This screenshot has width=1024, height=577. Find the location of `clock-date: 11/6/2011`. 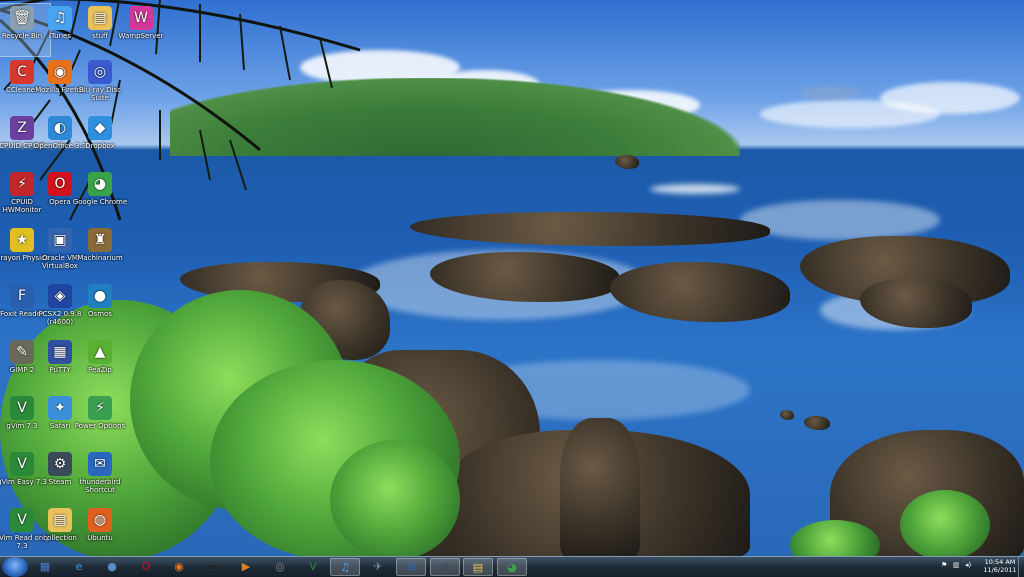

clock-date: 11/6/2011 is located at coordinates (1000, 570).